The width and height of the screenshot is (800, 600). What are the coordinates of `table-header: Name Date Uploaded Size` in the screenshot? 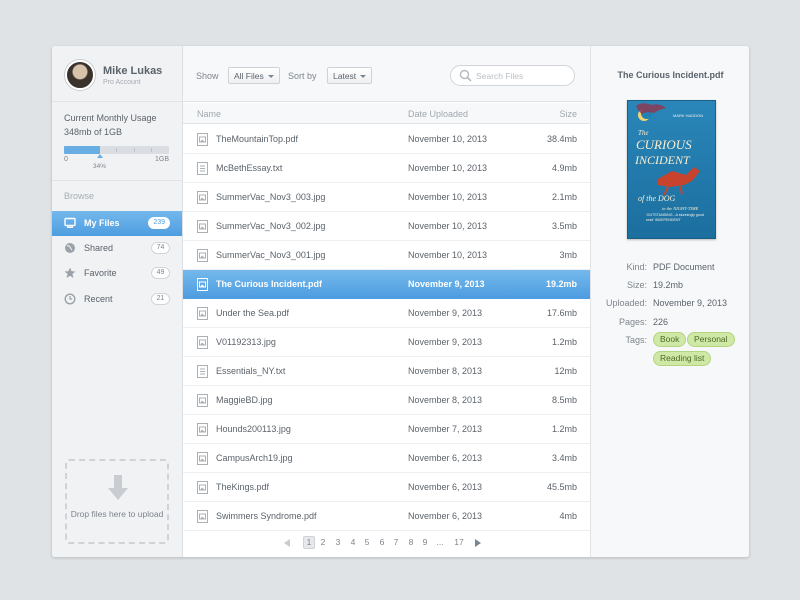 It's located at (386, 113).